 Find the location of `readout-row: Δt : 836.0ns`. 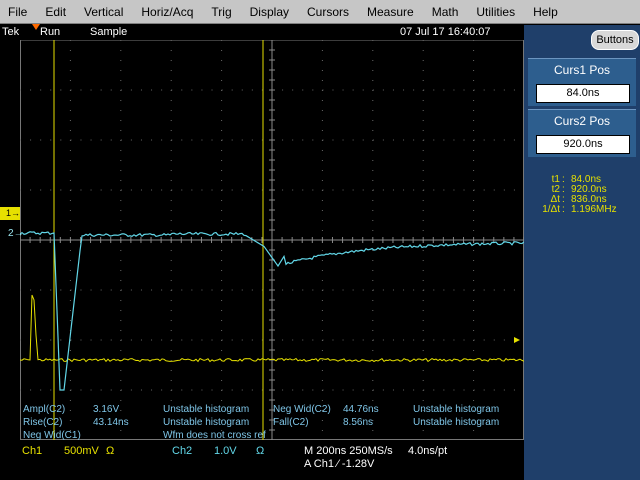

readout-row: Δt : 836.0ns is located at coordinates (578, 199).